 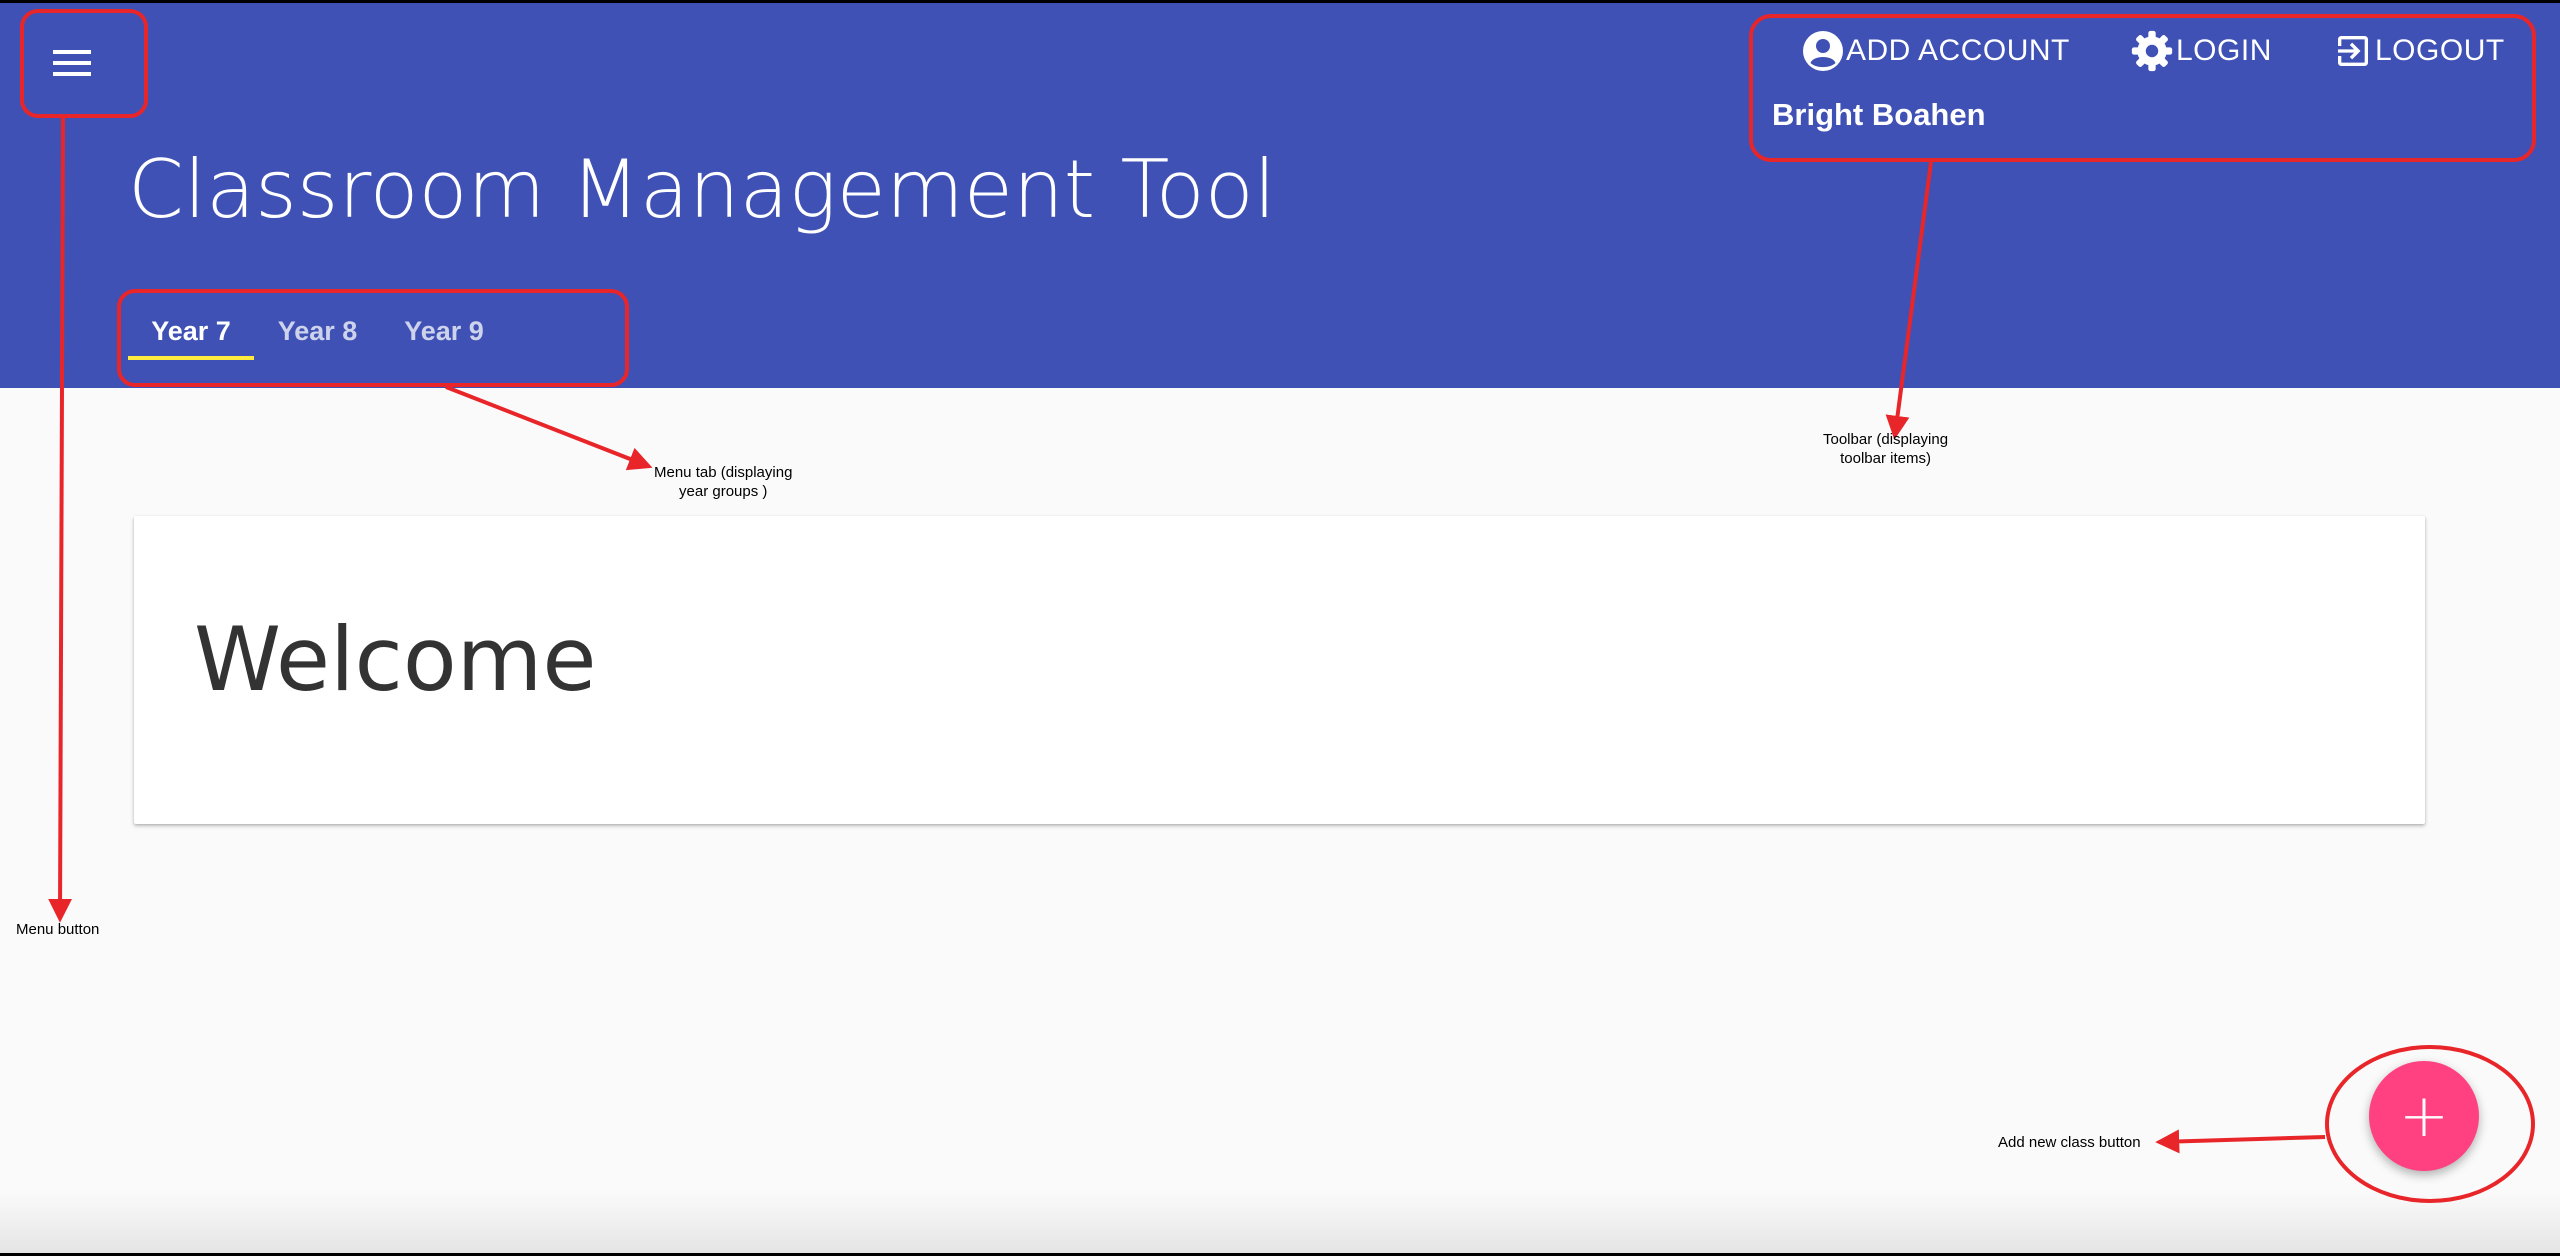 I want to click on annotation-line: Toolbar (displaying, so click(x=1886, y=439).